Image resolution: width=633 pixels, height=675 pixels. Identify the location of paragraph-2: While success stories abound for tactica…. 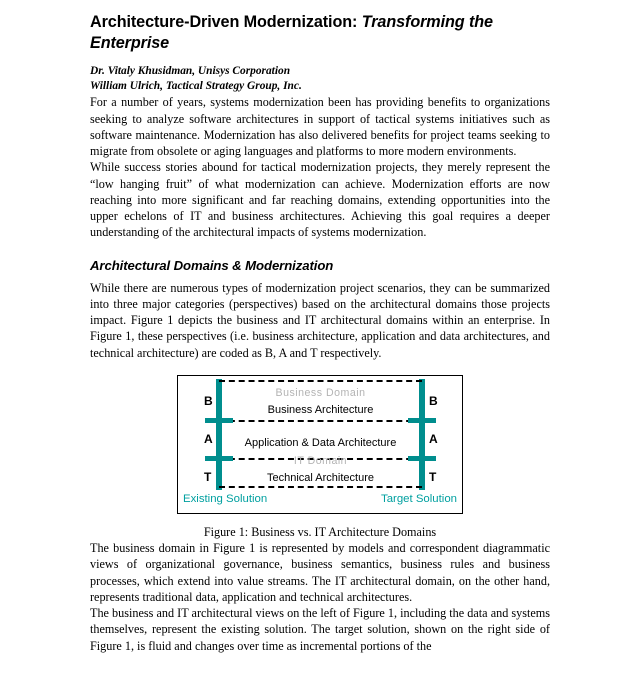
(320, 200).